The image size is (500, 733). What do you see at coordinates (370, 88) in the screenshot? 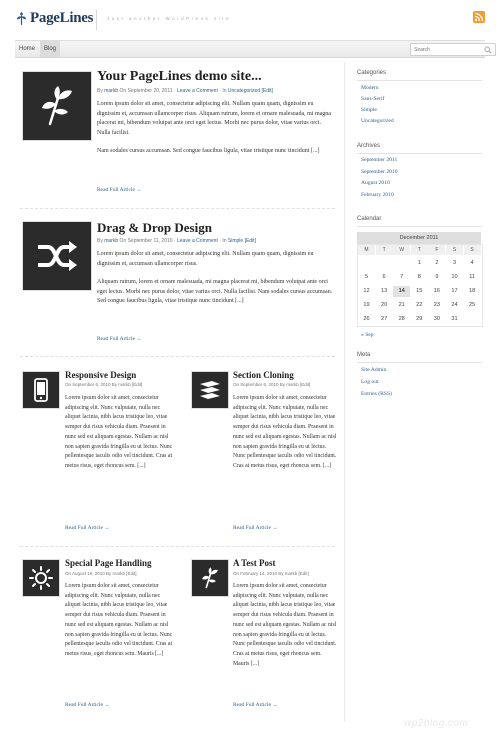
I see `category-link: Modern` at bounding box center [370, 88].